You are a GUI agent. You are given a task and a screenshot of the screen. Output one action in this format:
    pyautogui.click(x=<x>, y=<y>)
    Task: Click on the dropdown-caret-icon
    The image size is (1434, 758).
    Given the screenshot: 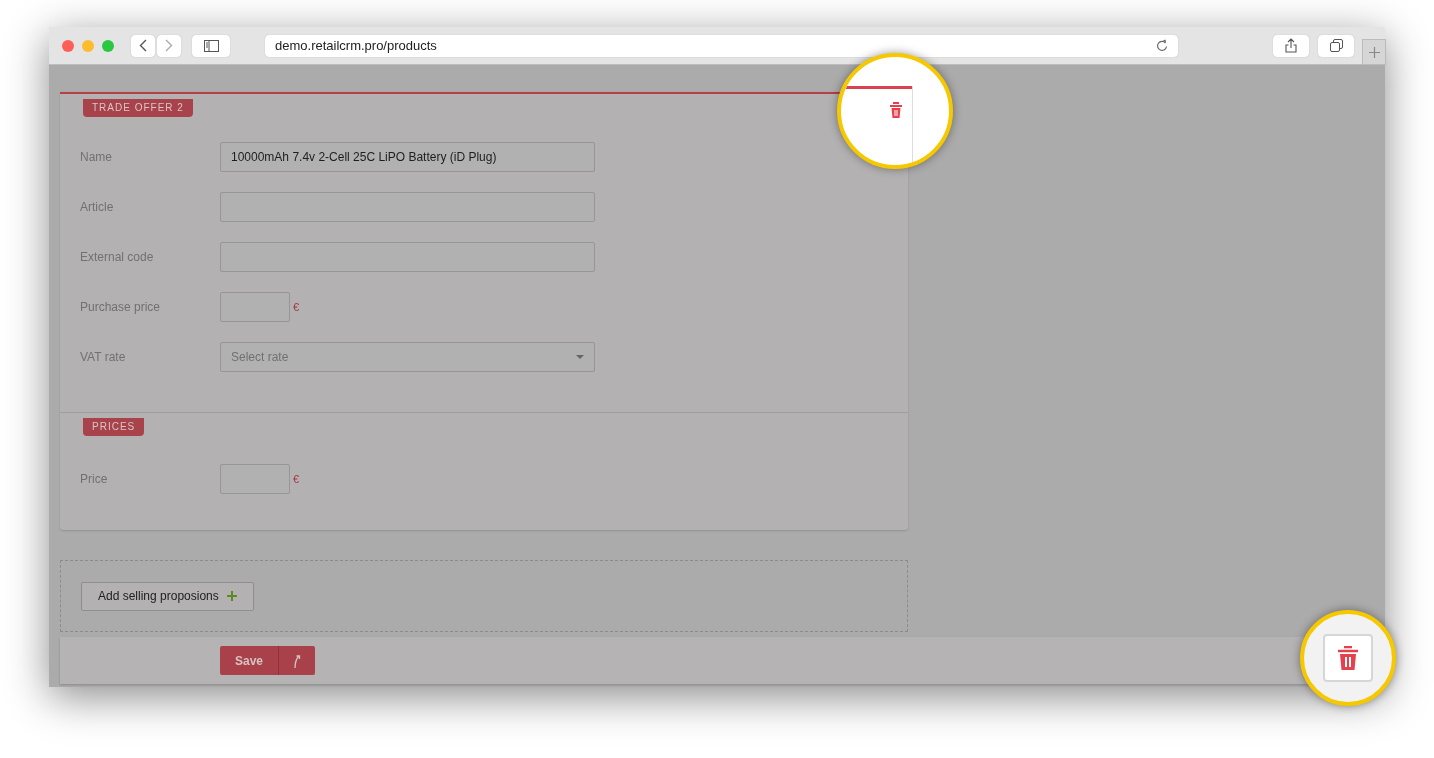 What is the action you would take?
    pyautogui.click(x=580, y=357)
    